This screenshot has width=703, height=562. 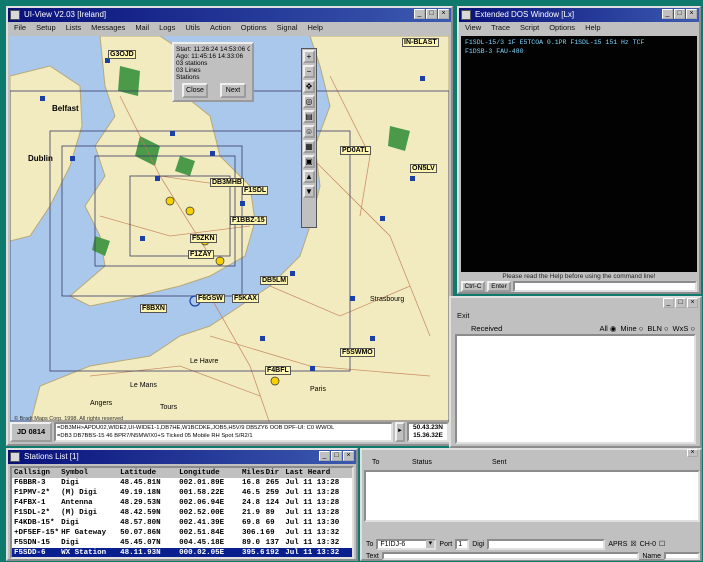 What do you see at coordinates (229, 15) in the screenshot?
I see `map-window-titlebar: UI-View V2.03 [Ireland] _ □ ×` at bounding box center [229, 15].